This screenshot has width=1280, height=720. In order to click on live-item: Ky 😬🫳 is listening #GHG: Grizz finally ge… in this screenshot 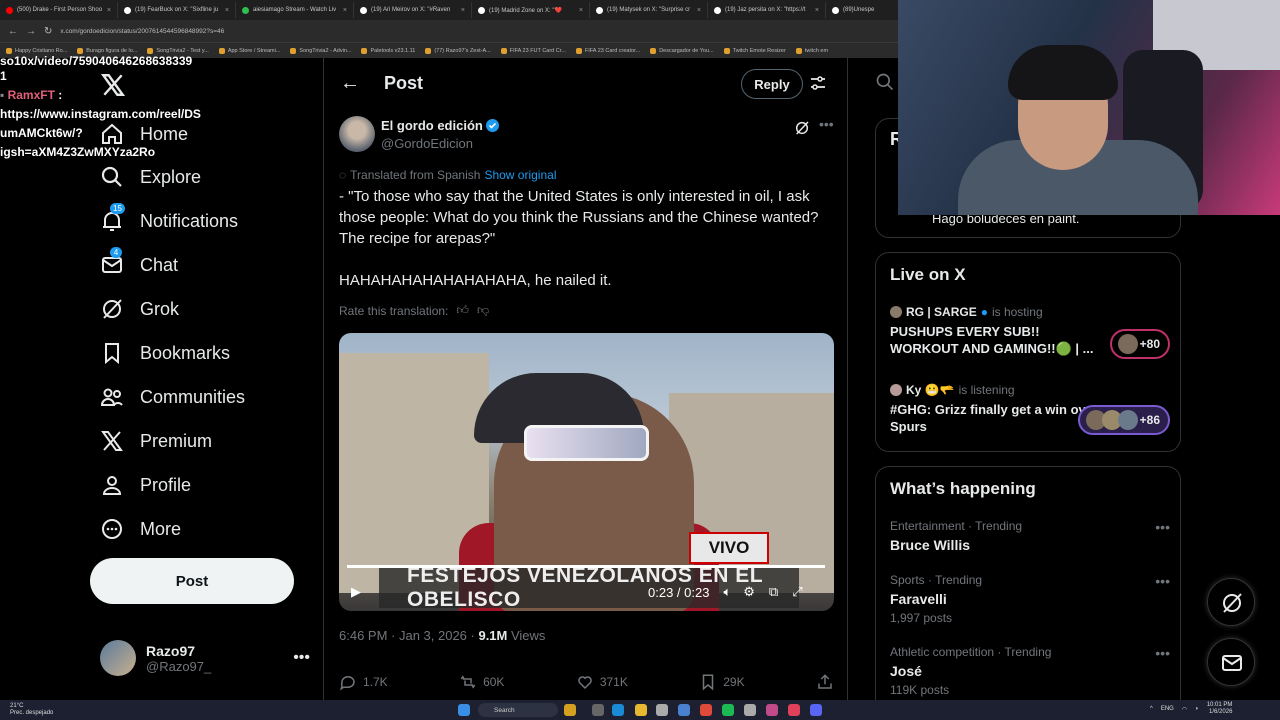, I will do `click(1030, 409)`.